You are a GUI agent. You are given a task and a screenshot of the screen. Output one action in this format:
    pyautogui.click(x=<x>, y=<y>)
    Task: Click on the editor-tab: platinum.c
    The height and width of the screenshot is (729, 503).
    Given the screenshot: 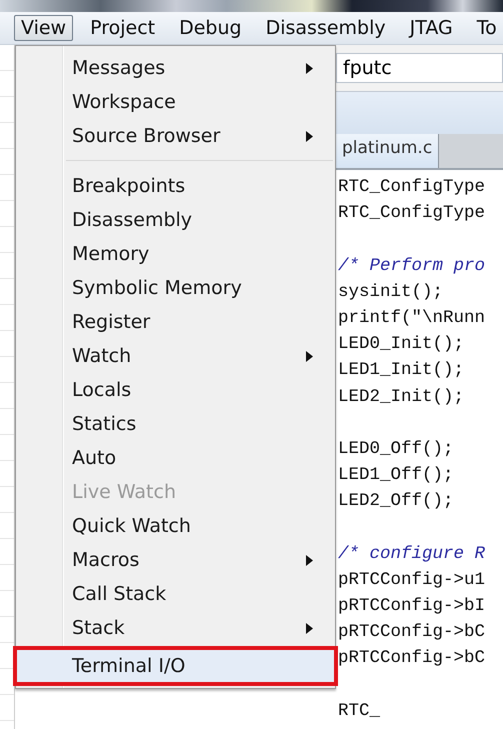 What is the action you would take?
    pyautogui.click(x=388, y=151)
    